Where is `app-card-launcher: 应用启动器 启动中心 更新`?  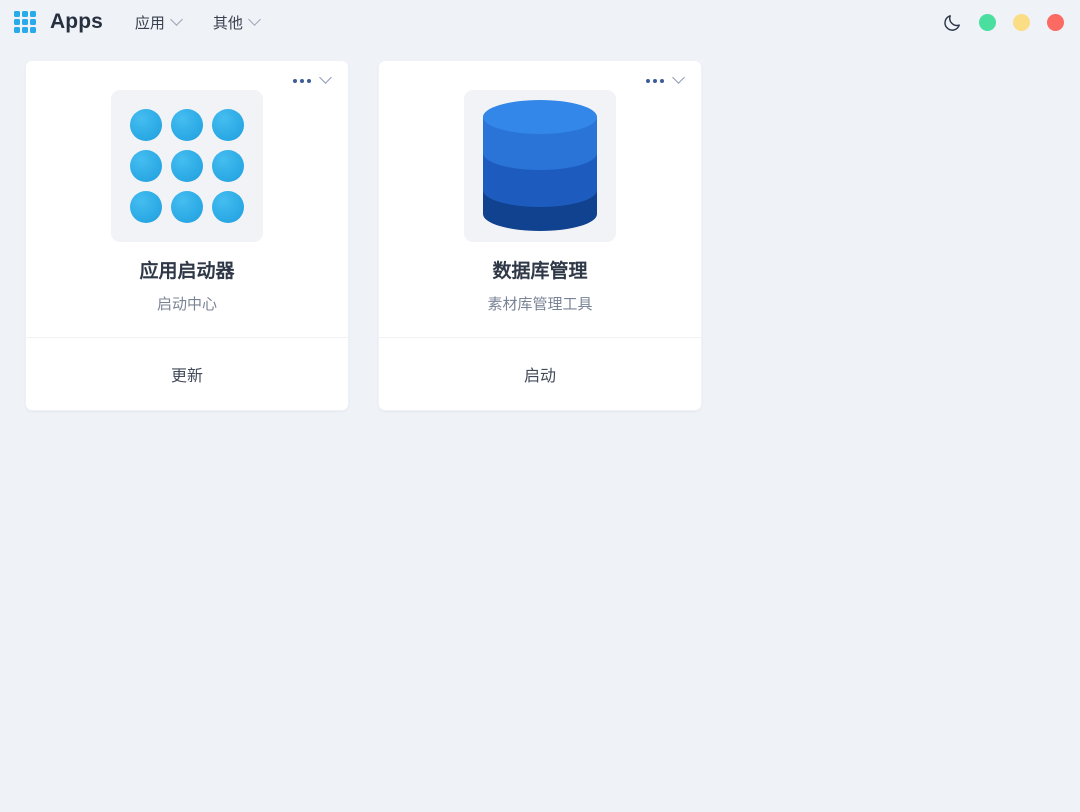
app-card-launcher: 应用启动器 启动中心 更新 is located at coordinates (187, 236).